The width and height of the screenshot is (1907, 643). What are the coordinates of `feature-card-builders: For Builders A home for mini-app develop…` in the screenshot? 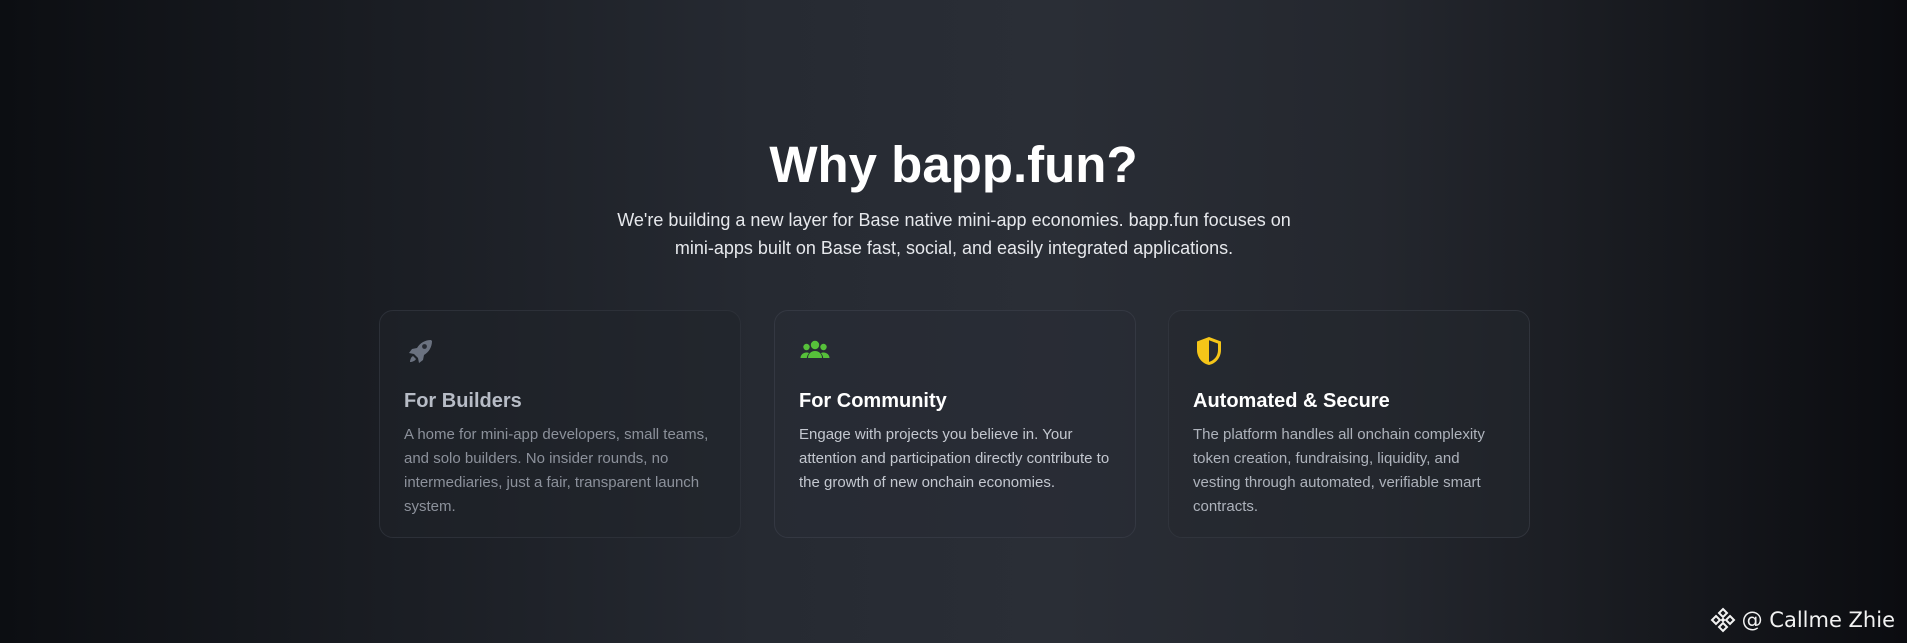 It's located at (560, 424).